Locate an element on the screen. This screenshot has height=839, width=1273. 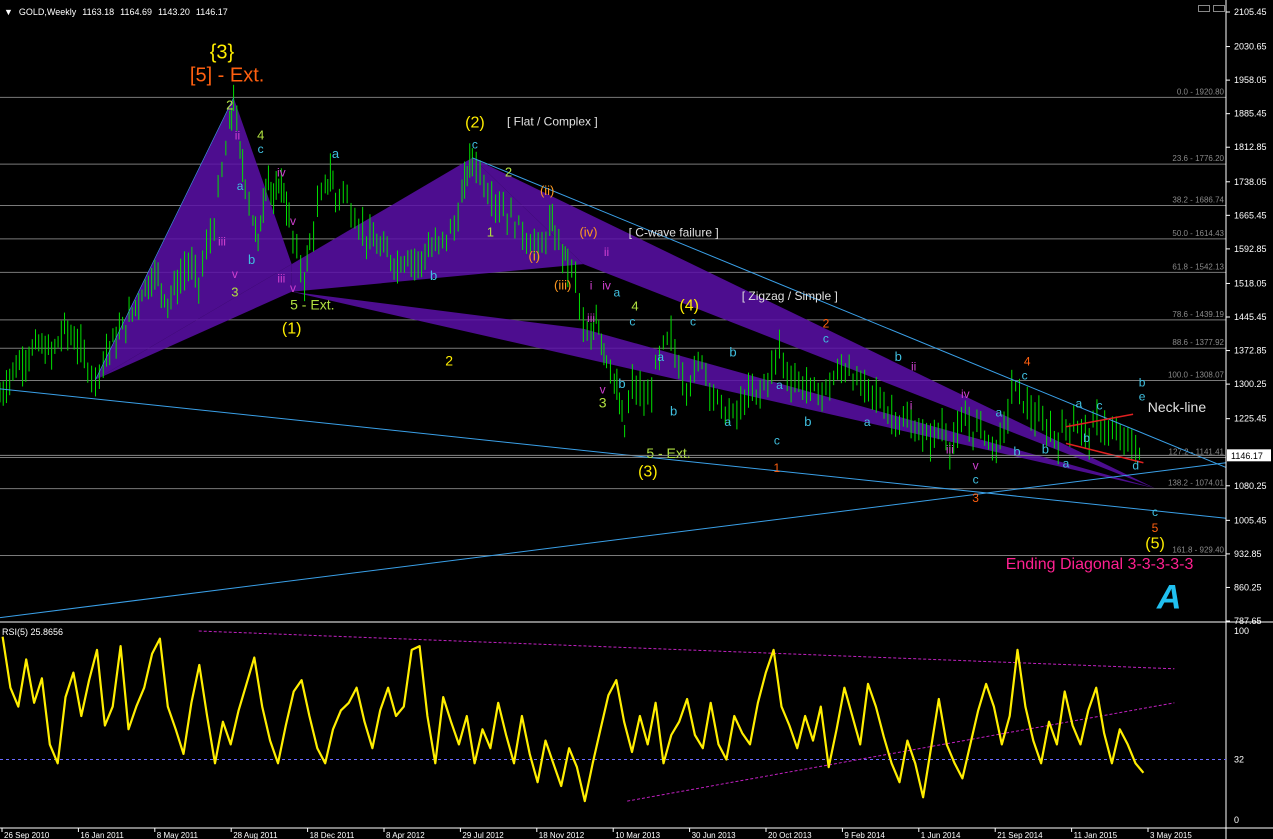
price-tick-label: 2105.45 is located at coordinates (1250, 12).